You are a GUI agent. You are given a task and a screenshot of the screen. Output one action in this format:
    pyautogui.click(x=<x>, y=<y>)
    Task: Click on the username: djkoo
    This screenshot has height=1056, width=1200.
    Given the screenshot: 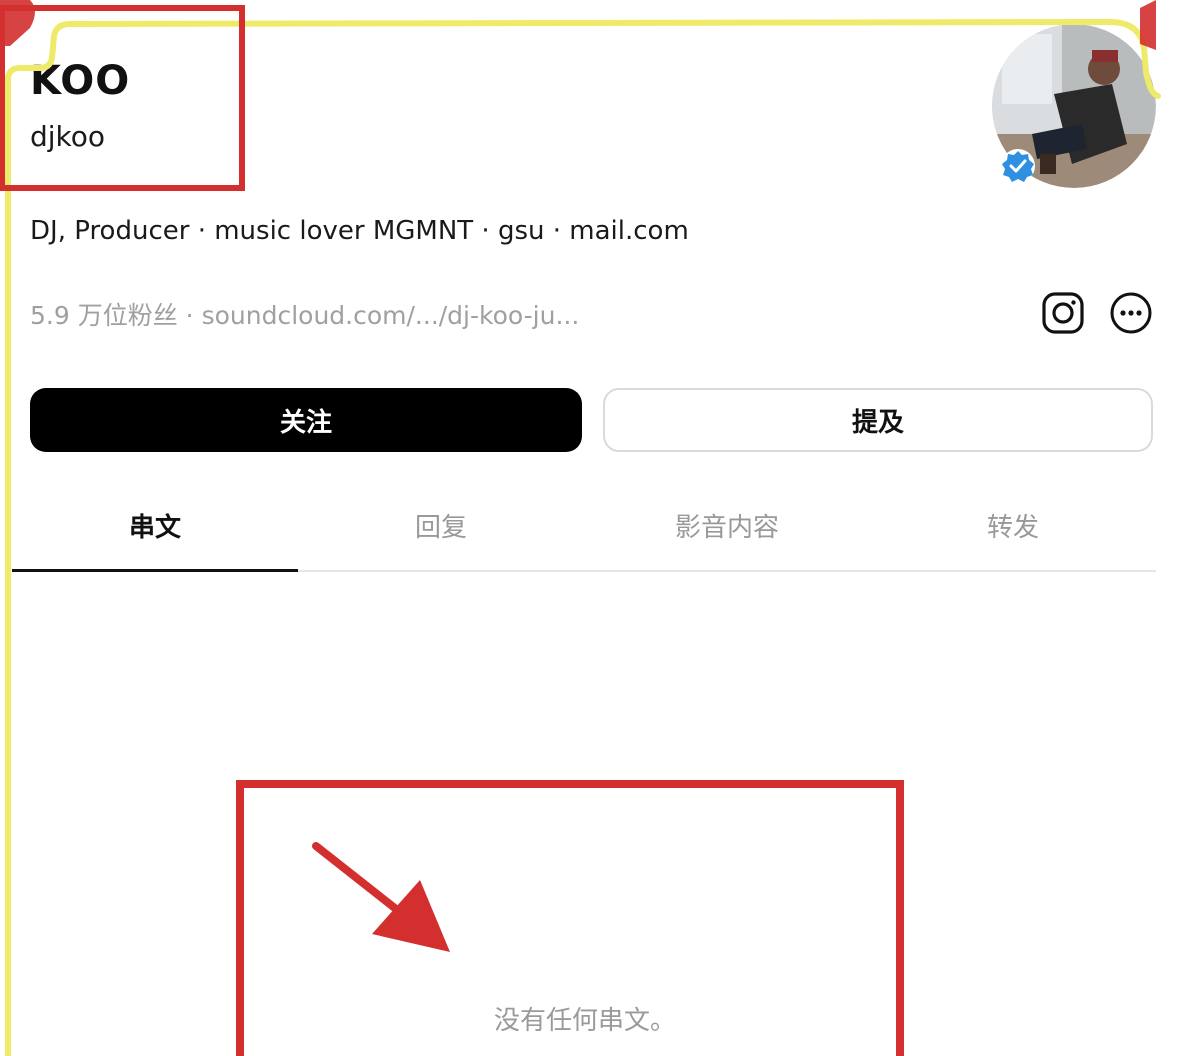 What is the action you would take?
    pyautogui.click(x=68, y=136)
    